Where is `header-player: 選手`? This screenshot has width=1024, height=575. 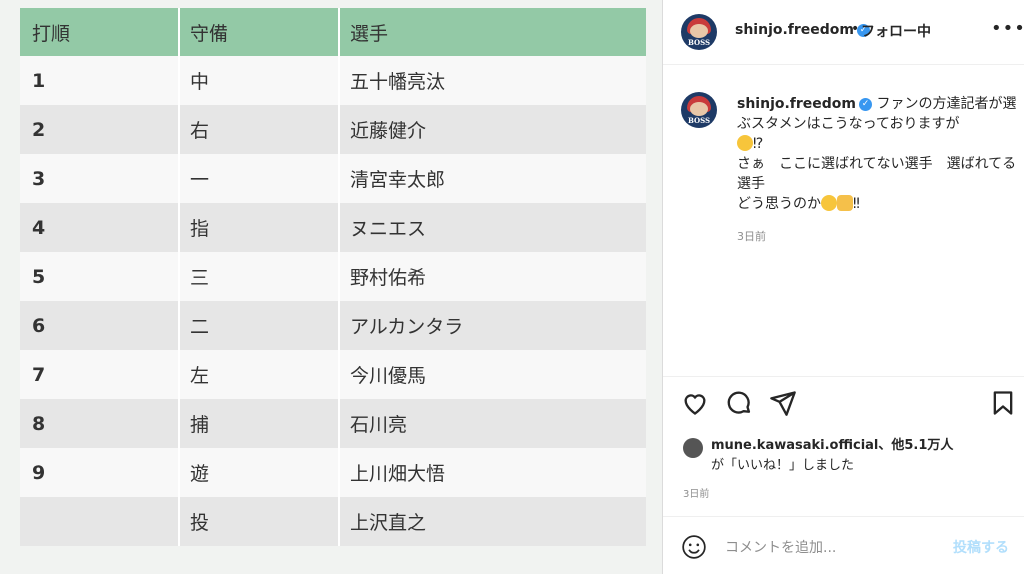
header-player: 選手 is located at coordinates (369, 33).